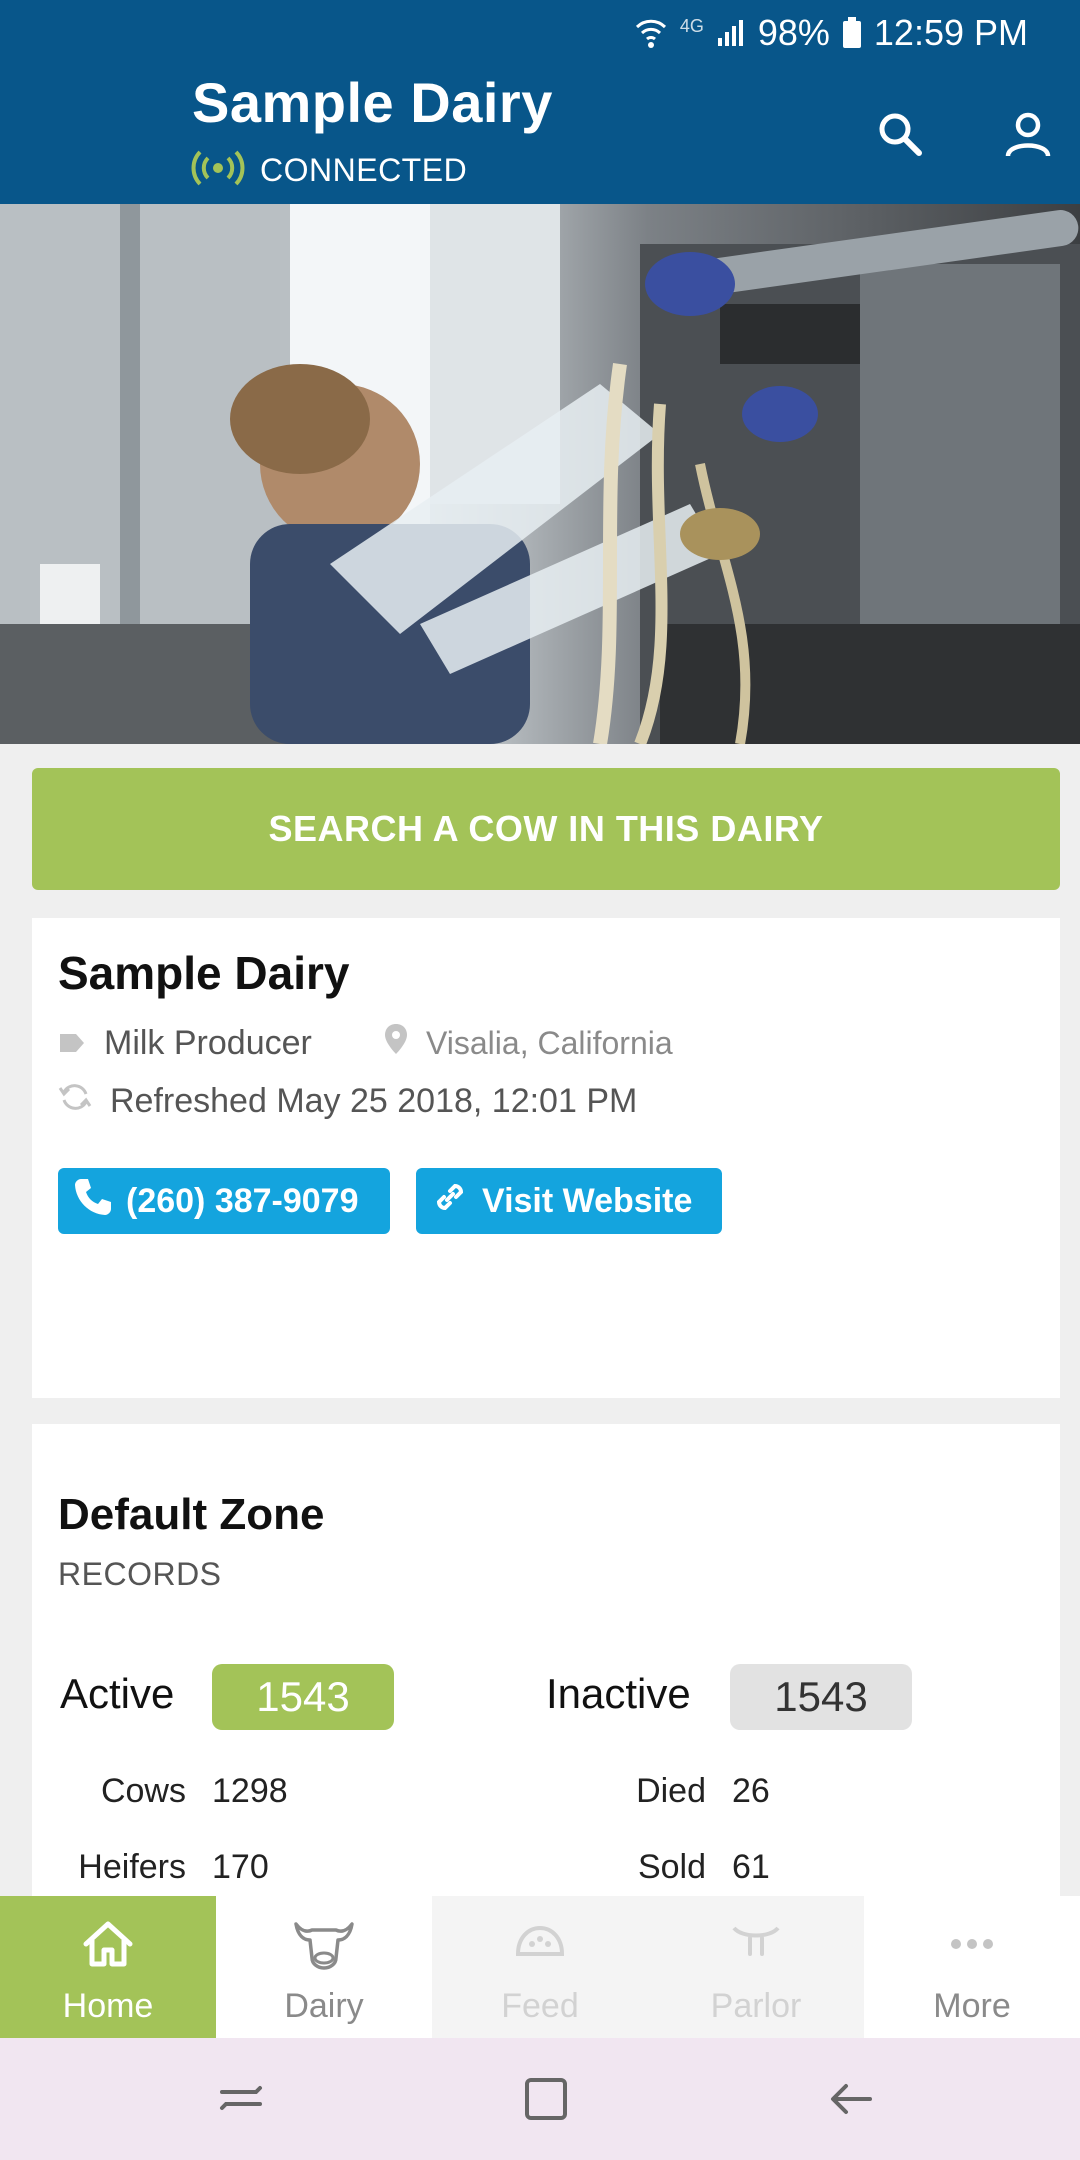 This screenshot has width=1080, height=2160. Describe the element at coordinates (972, 2006) in the screenshot. I see `nav-label-more: More` at that location.